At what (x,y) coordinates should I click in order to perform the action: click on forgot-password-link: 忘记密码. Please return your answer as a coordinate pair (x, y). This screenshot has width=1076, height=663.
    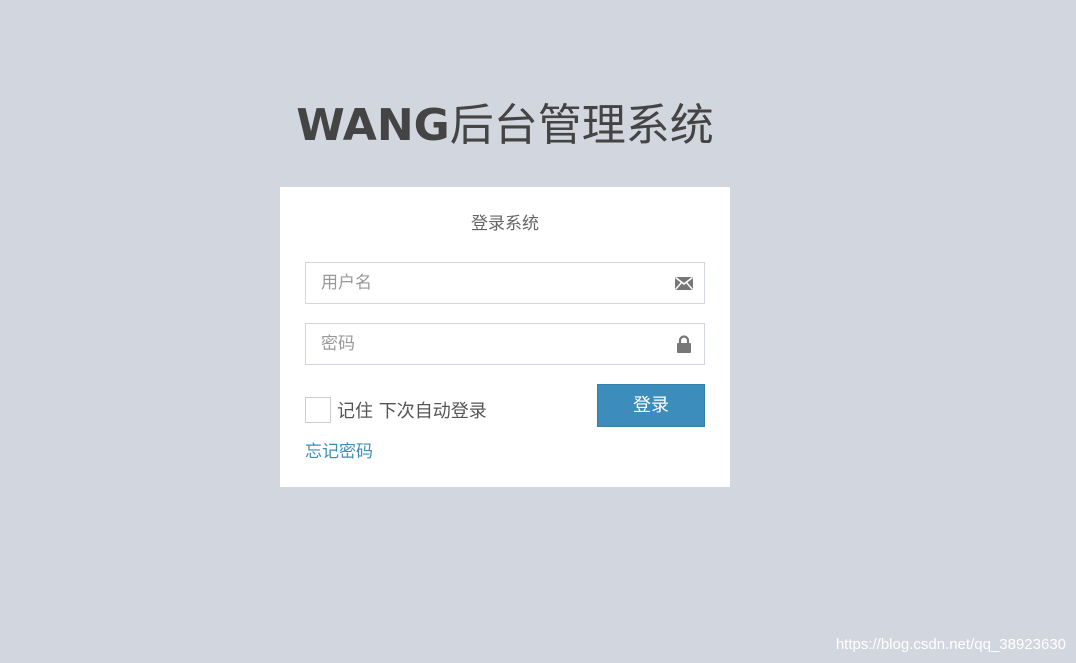
    Looking at the image, I should click on (339, 449).